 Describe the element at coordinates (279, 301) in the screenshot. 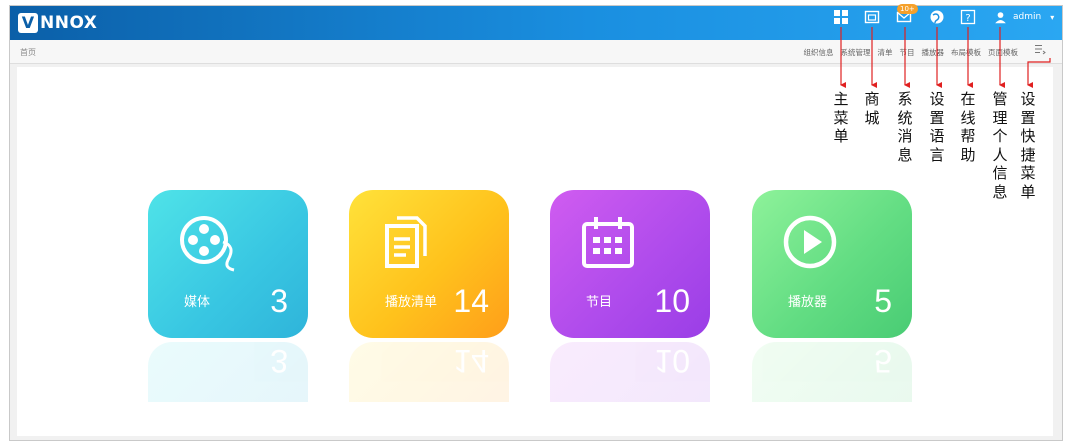

I see `card-count: 3` at that location.